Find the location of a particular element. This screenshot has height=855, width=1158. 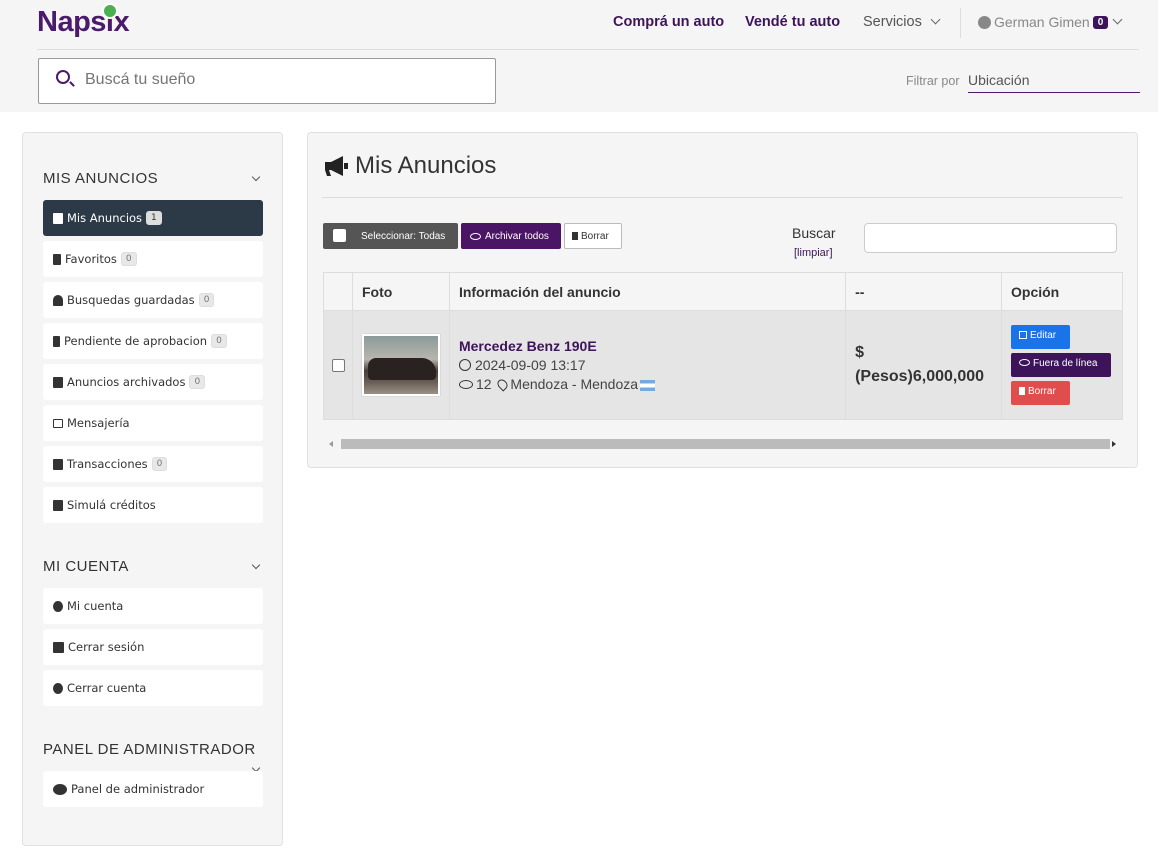

nav-servicios: Servicios is located at coordinates (902, 22).